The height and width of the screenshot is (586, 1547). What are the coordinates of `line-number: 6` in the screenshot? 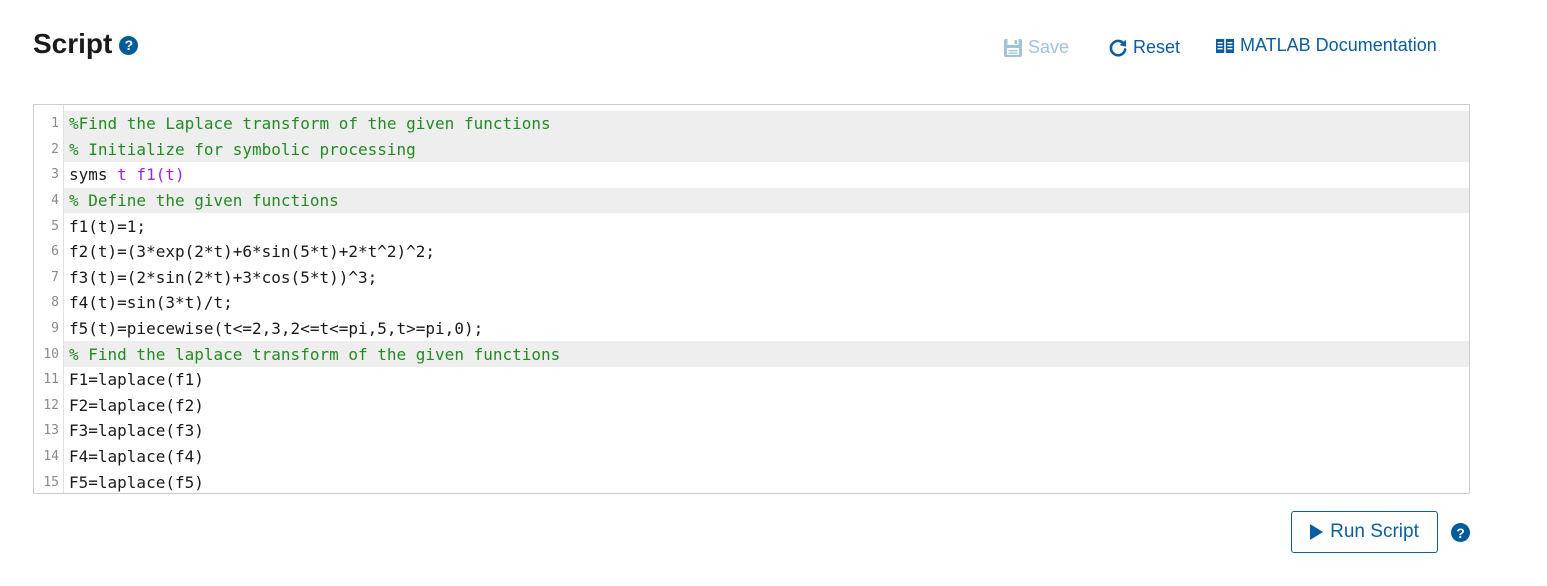 It's located at (55, 252).